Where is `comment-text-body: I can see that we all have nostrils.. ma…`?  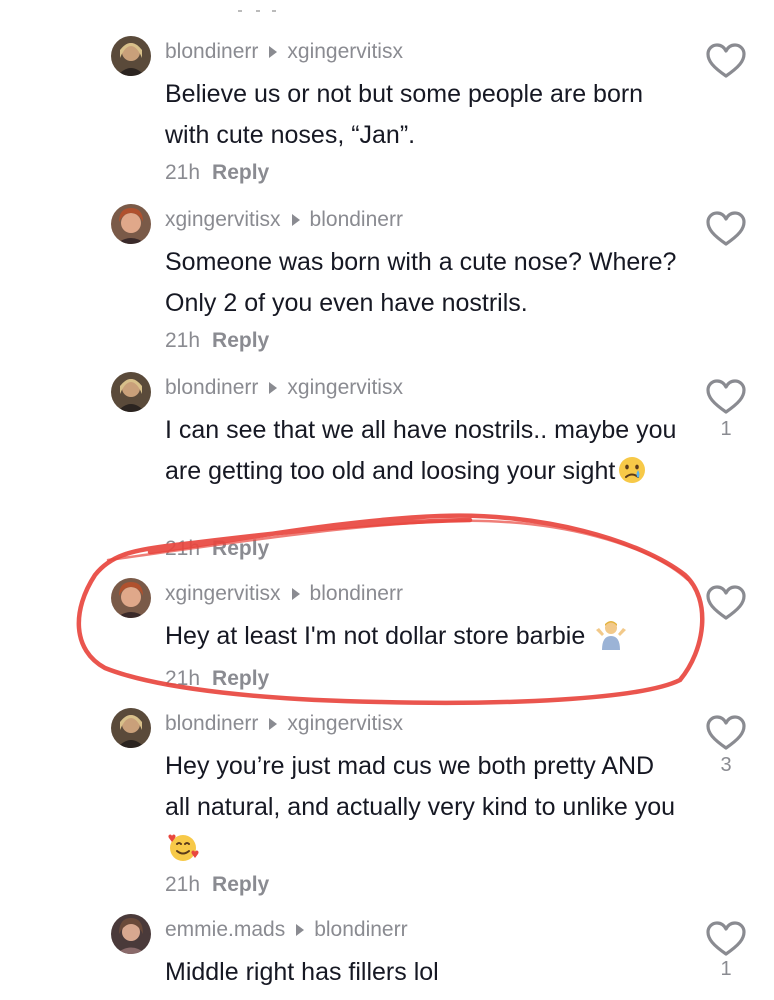 comment-text-body: I can see that we all have nostrils.. ma… is located at coordinates (421, 450).